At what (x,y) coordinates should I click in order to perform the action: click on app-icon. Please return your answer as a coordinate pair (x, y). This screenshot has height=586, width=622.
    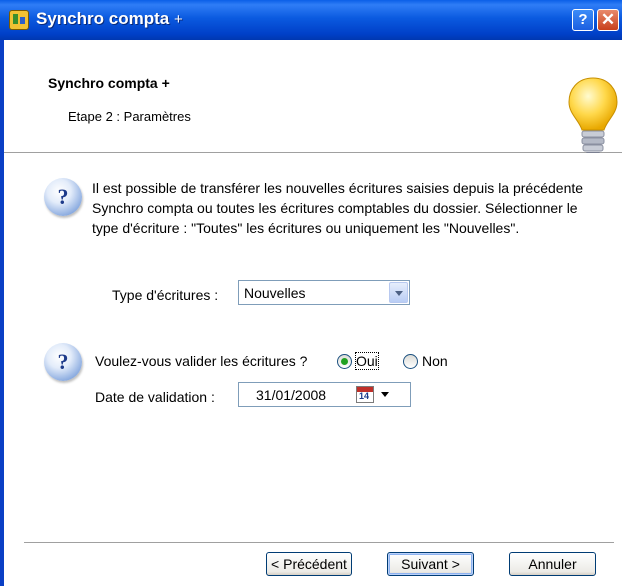
    Looking at the image, I should click on (19, 20).